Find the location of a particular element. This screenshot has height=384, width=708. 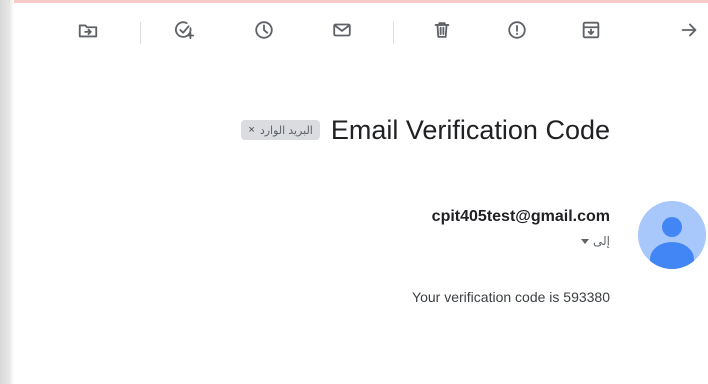

avatar-shoulders is located at coordinates (672, 255).